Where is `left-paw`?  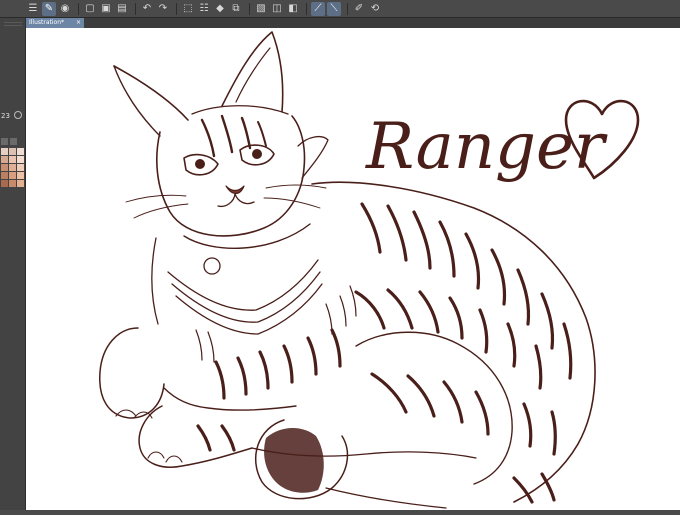 left-paw is located at coordinates (132, 373).